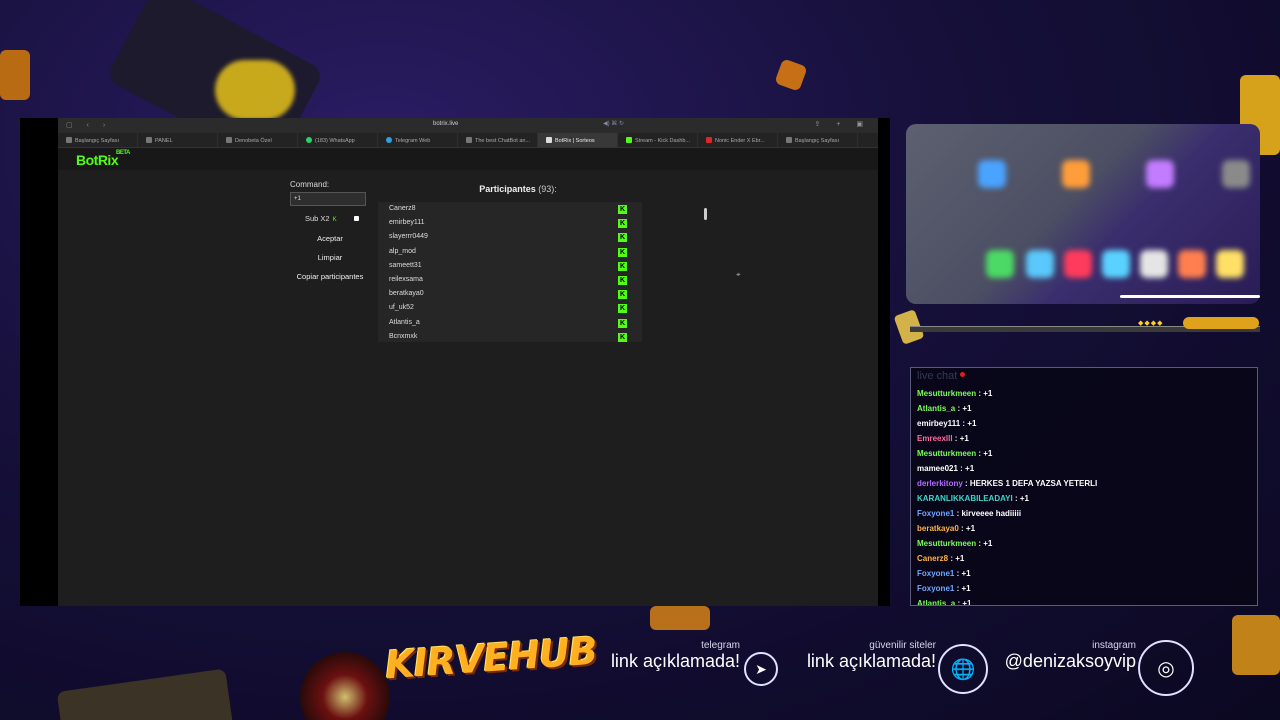  What do you see at coordinates (936, 573) in the screenshot?
I see `chat-username: Foxyone1` at bounding box center [936, 573].